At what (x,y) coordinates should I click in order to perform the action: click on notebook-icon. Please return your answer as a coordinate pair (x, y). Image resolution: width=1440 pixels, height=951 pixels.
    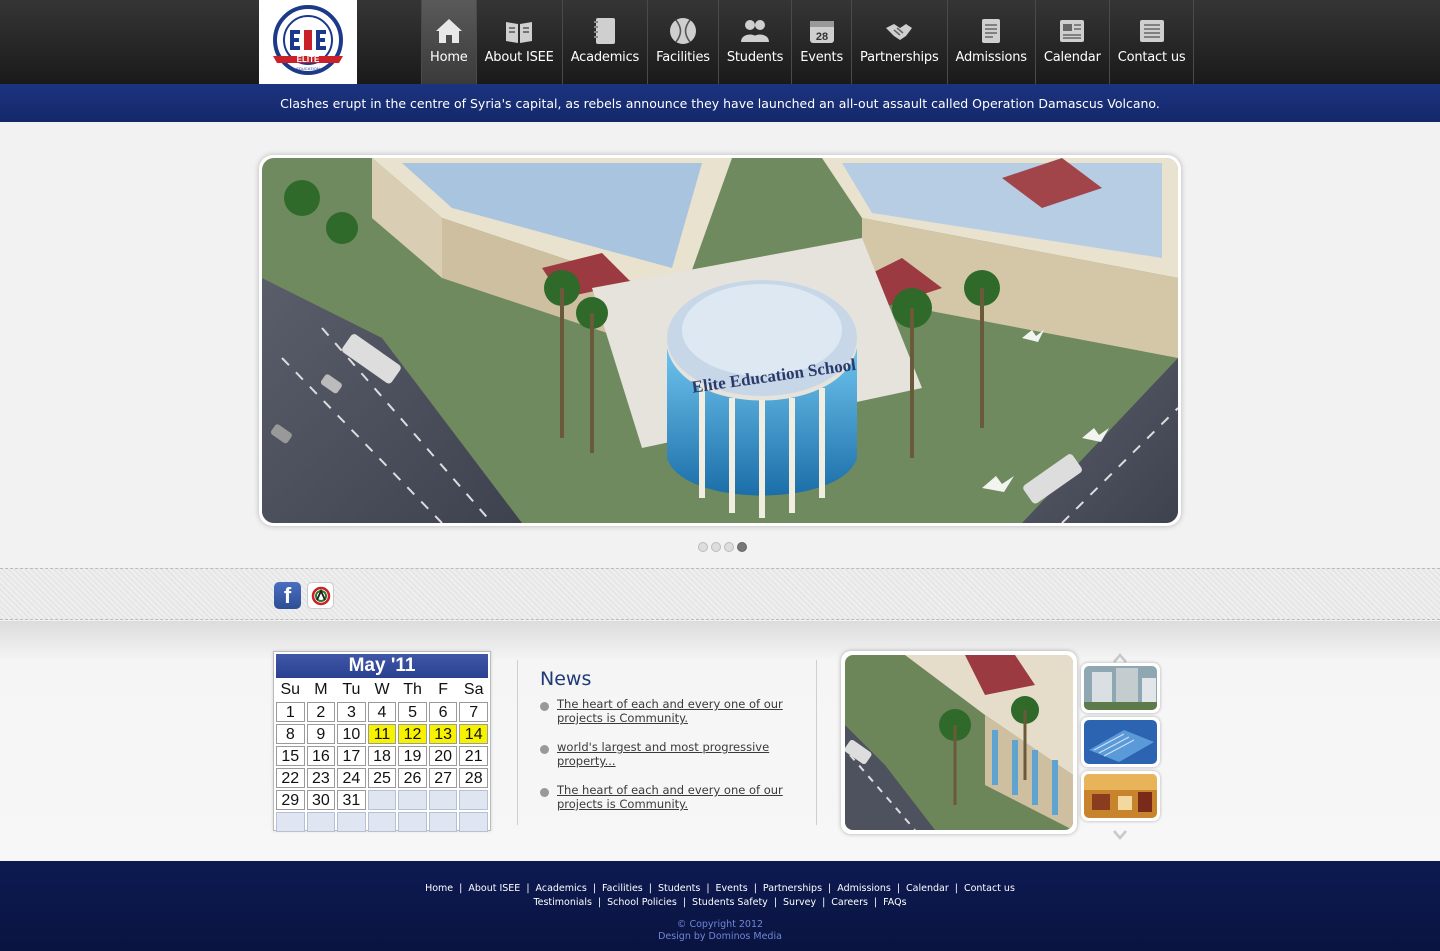
    Looking at the image, I should click on (605, 31).